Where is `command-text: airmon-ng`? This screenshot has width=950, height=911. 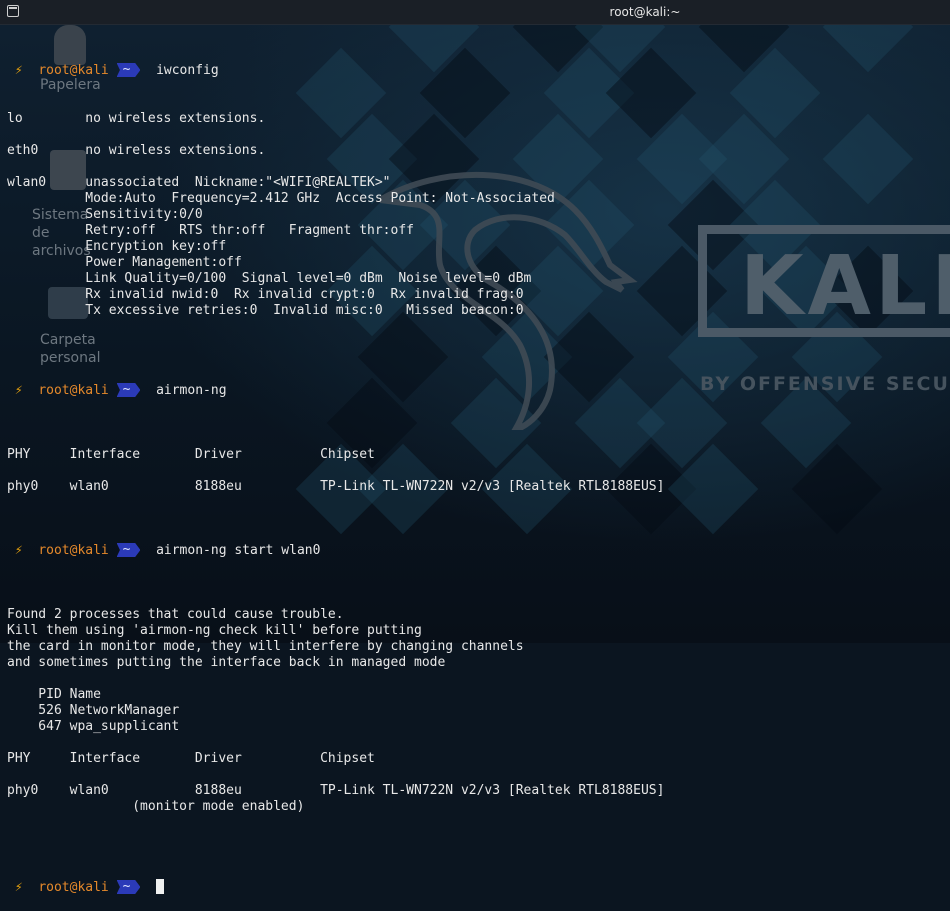 command-text: airmon-ng is located at coordinates (191, 390).